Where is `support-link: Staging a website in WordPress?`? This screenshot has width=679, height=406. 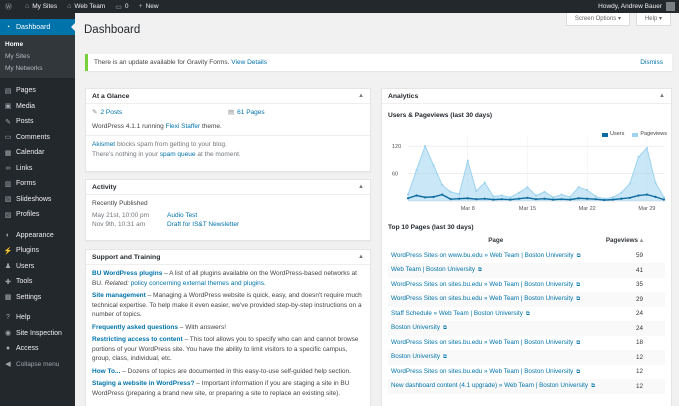 support-link: Staging a website in WordPress? is located at coordinates (143, 383).